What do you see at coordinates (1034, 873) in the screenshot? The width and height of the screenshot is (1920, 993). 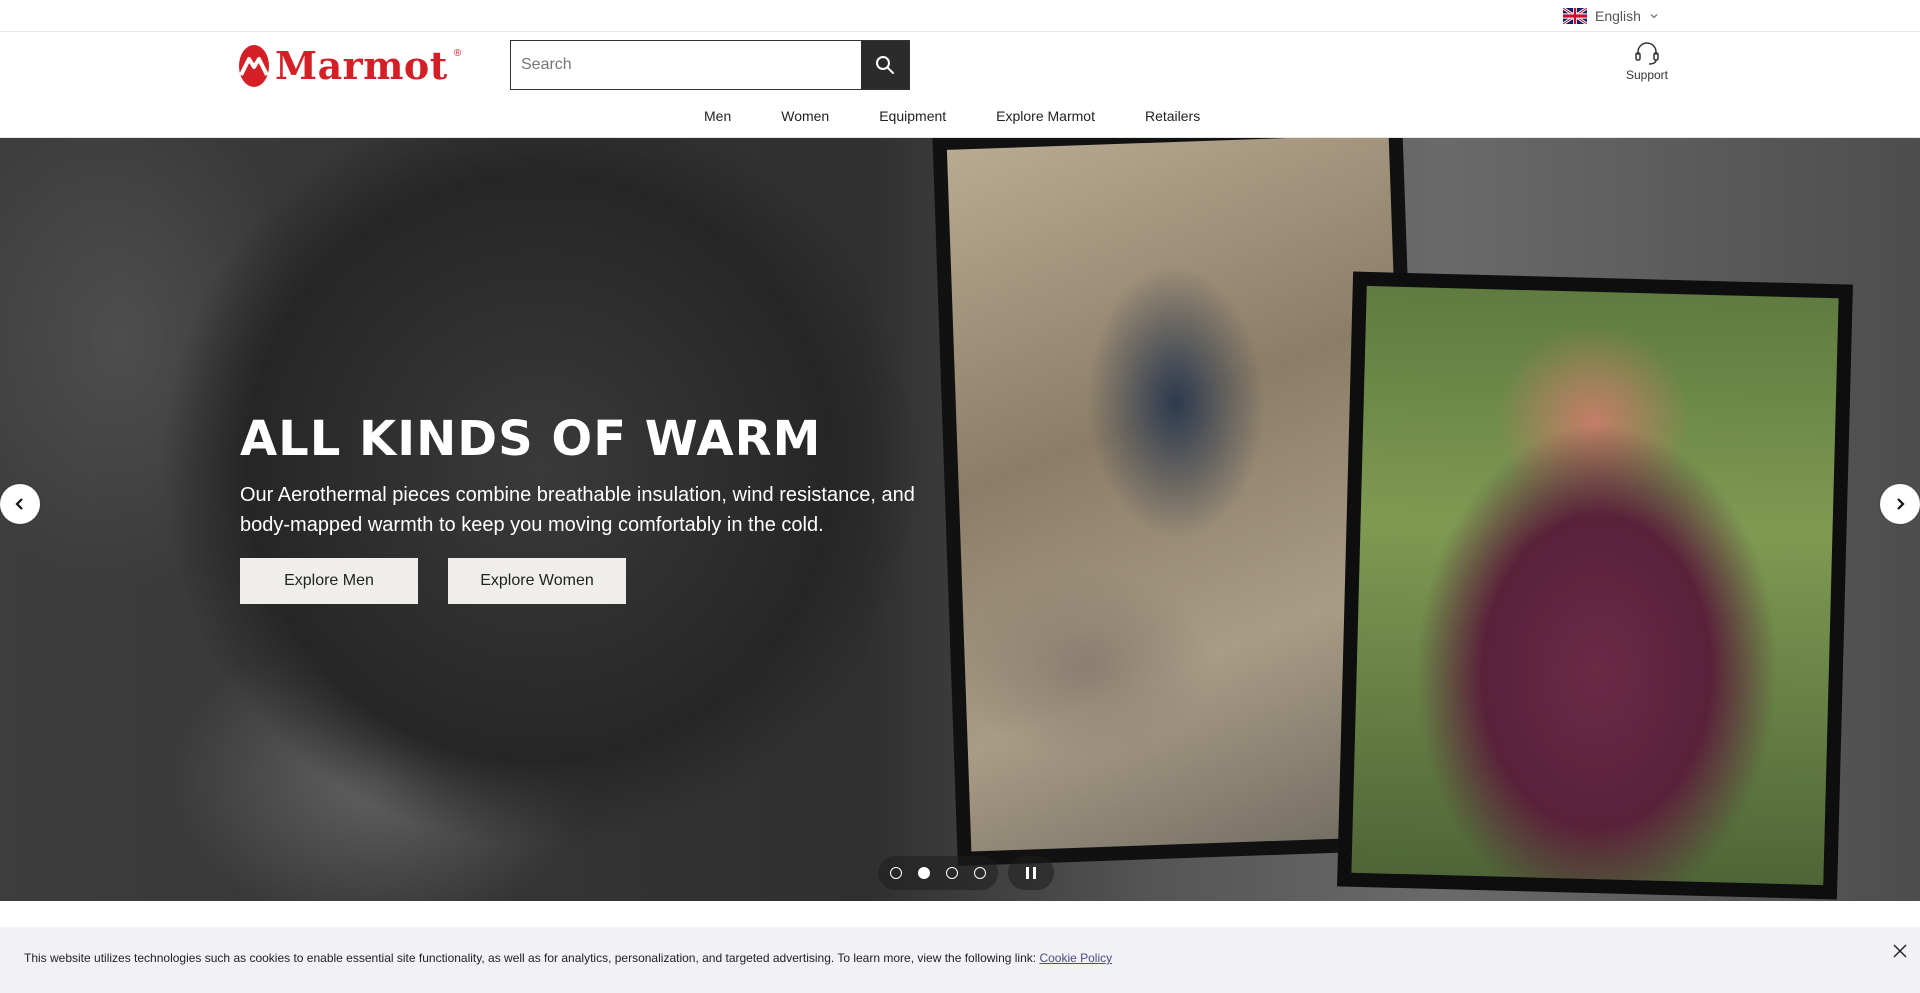 I see `pause-icon-bar` at bounding box center [1034, 873].